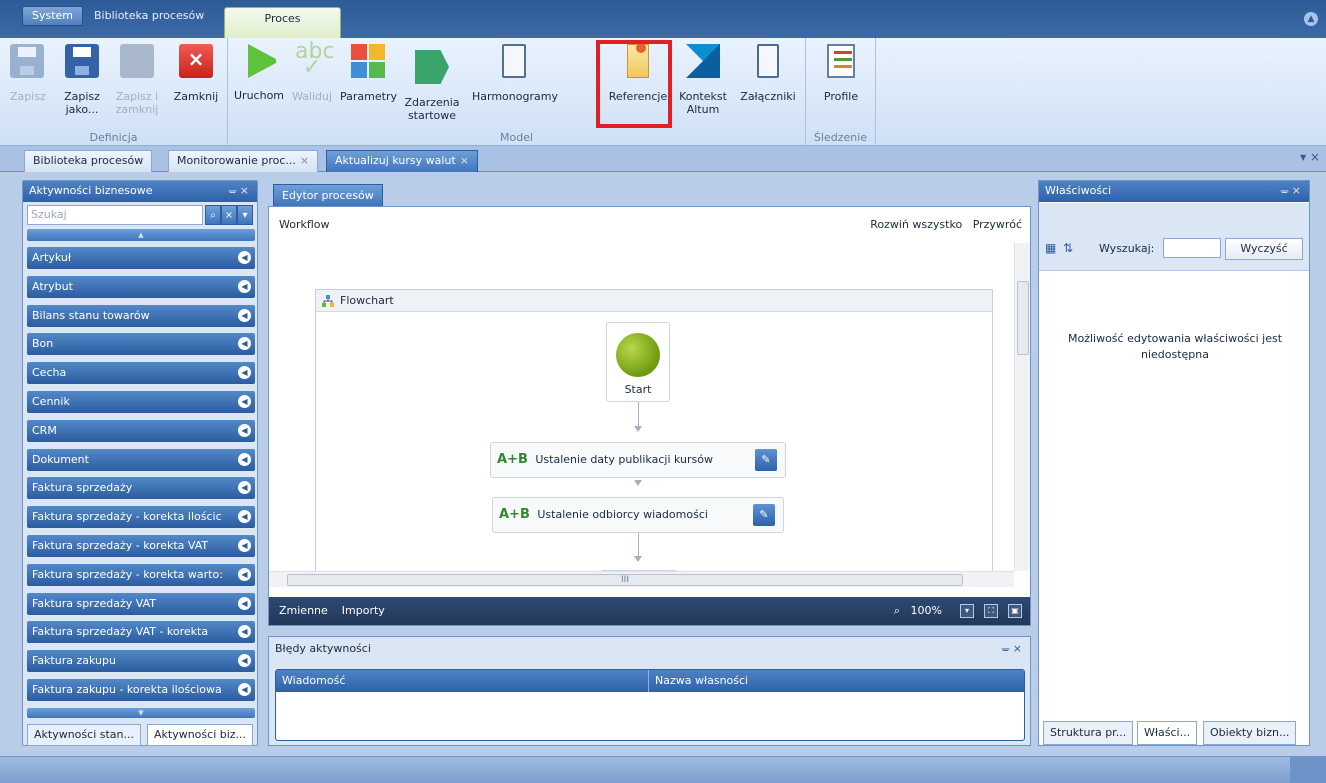 This screenshot has height=783, width=1326. What do you see at coordinates (141, 690) in the screenshot?
I see `category-item: Faktura zakupu - korekta ilościowa ◀` at bounding box center [141, 690].